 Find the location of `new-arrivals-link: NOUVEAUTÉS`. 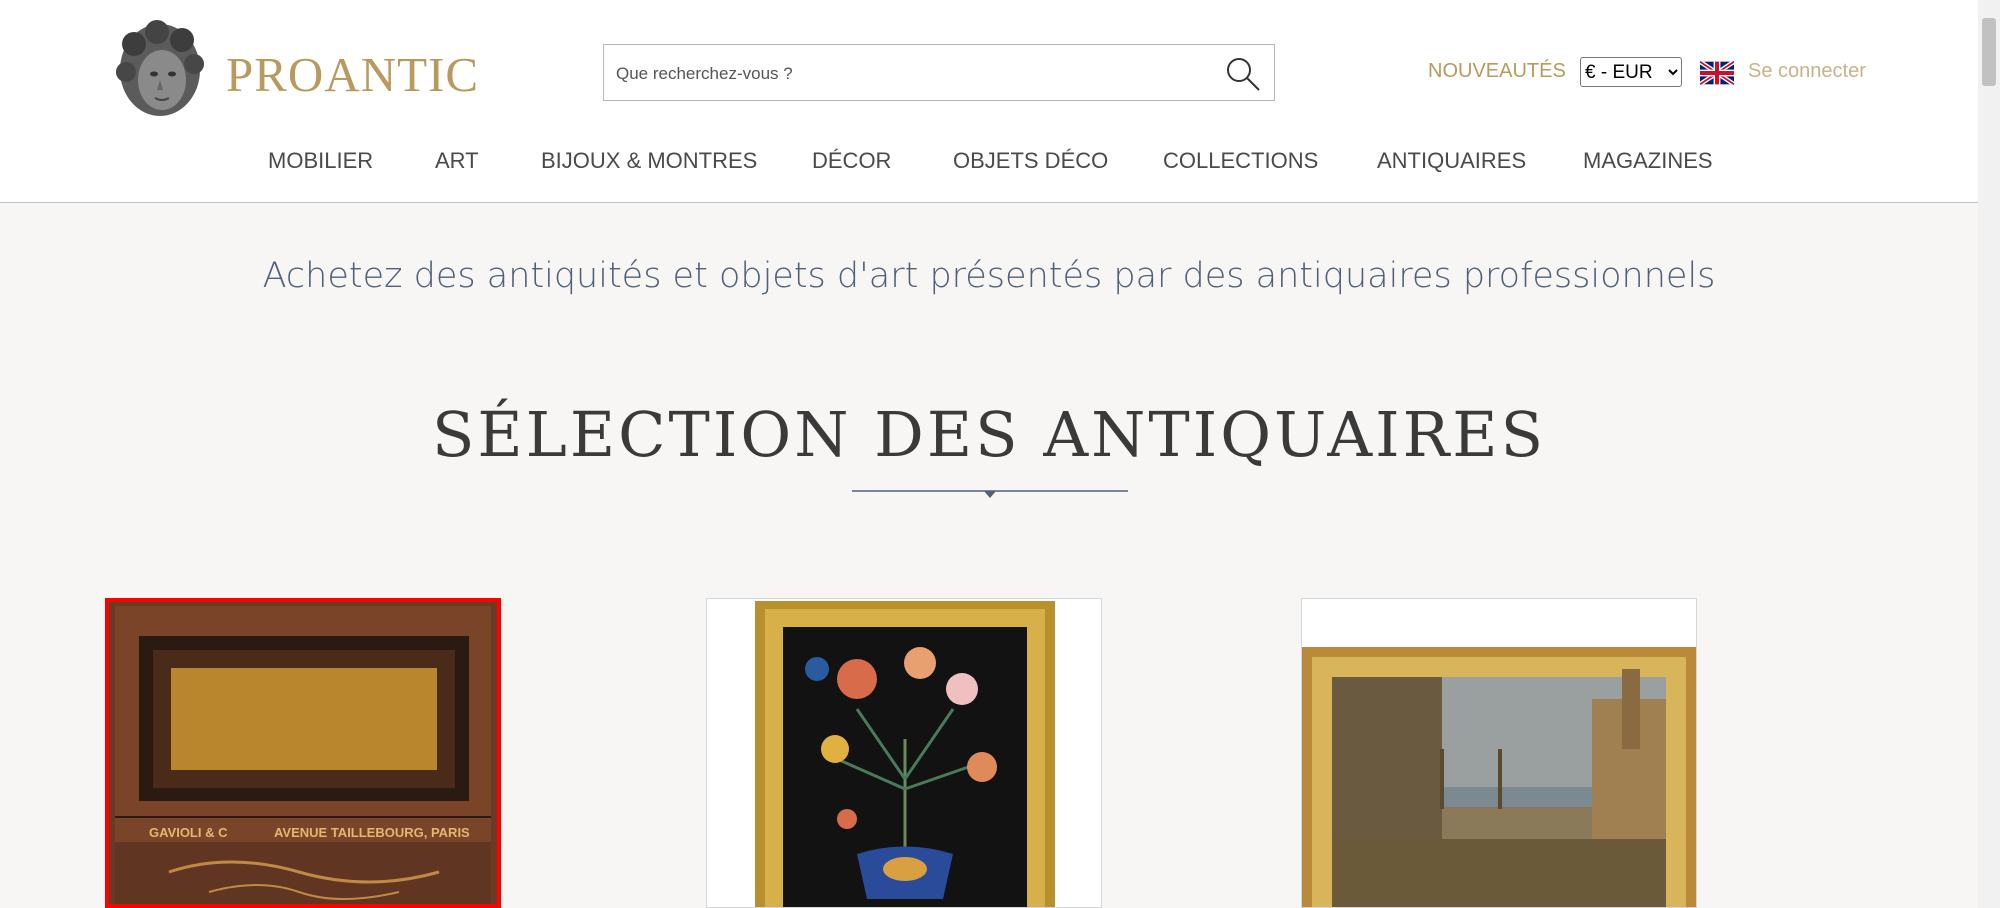

new-arrivals-link: NOUVEAUTÉS is located at coordinates (1497, 71).